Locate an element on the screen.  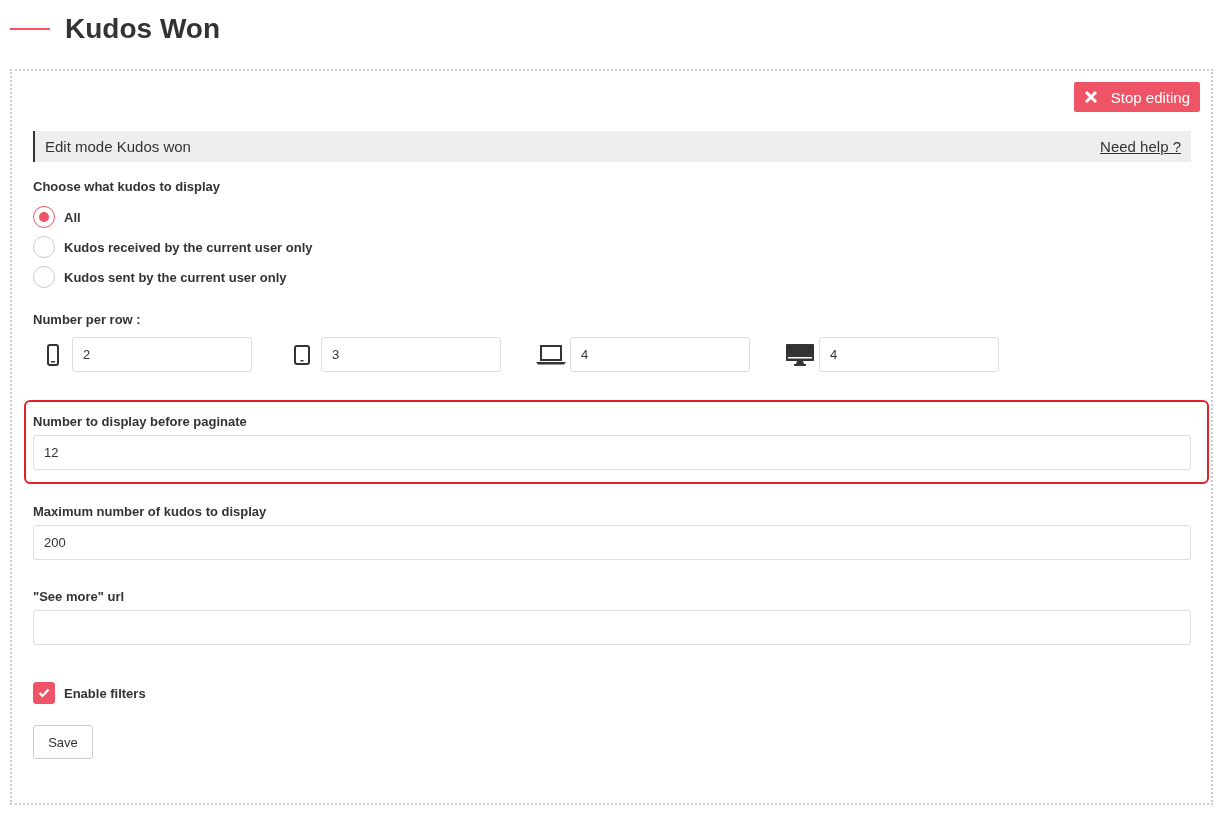
help-link: Need help ? is located at coordinates (1140, 146).